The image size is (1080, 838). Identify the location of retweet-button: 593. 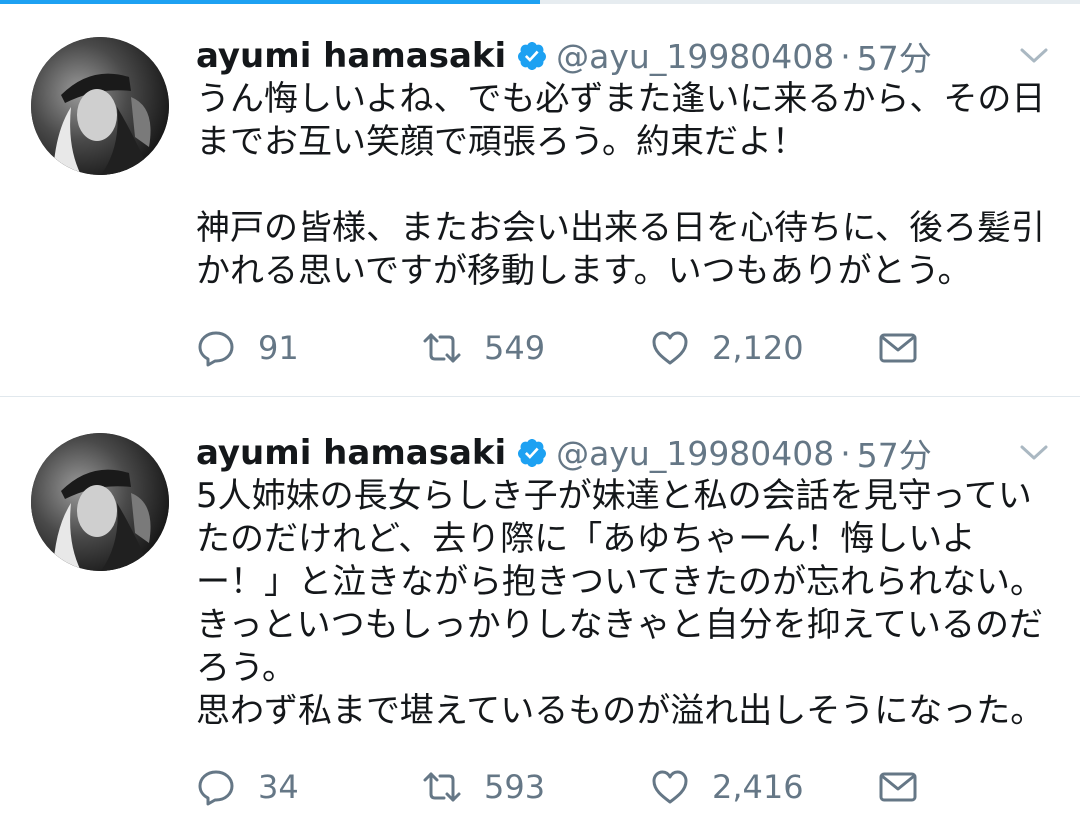
(483, 787).